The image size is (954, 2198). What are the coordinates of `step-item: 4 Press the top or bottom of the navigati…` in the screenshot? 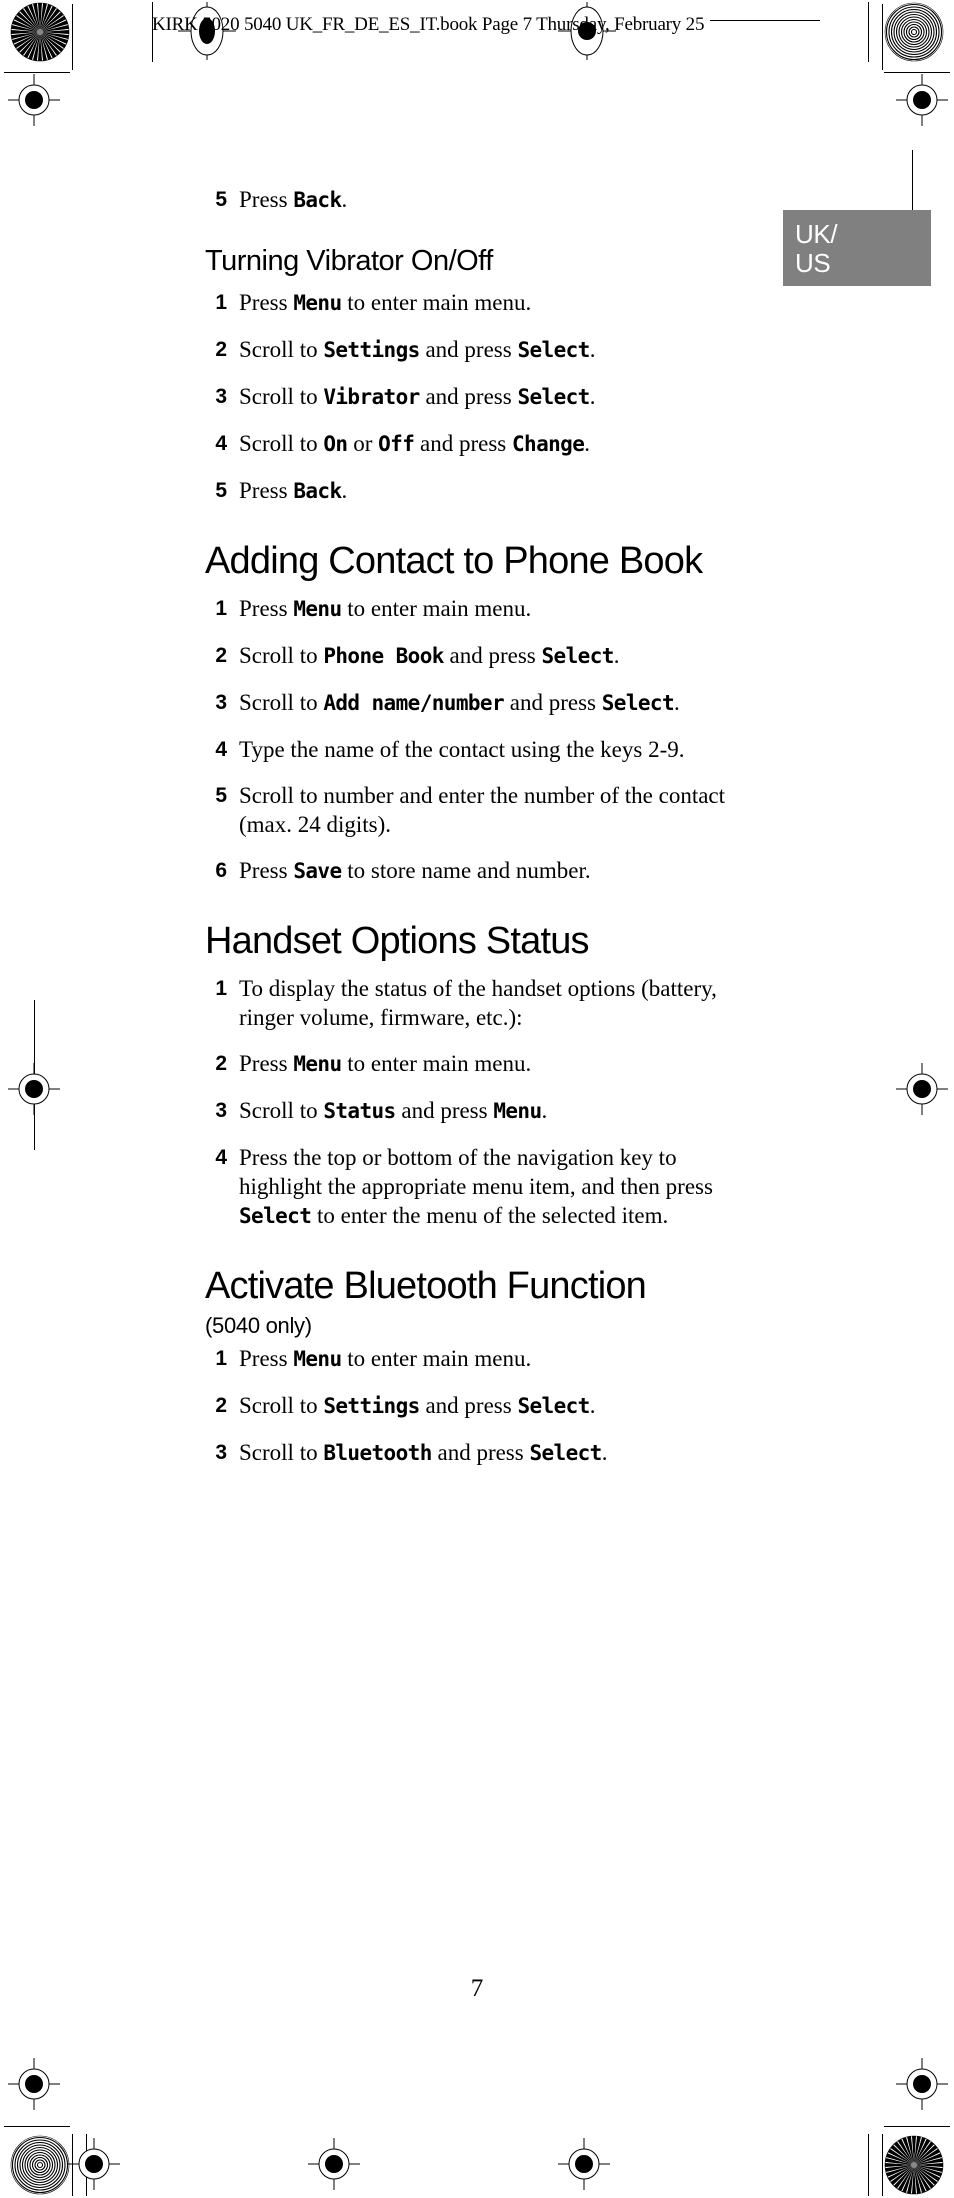 It's located at (485, 1187).